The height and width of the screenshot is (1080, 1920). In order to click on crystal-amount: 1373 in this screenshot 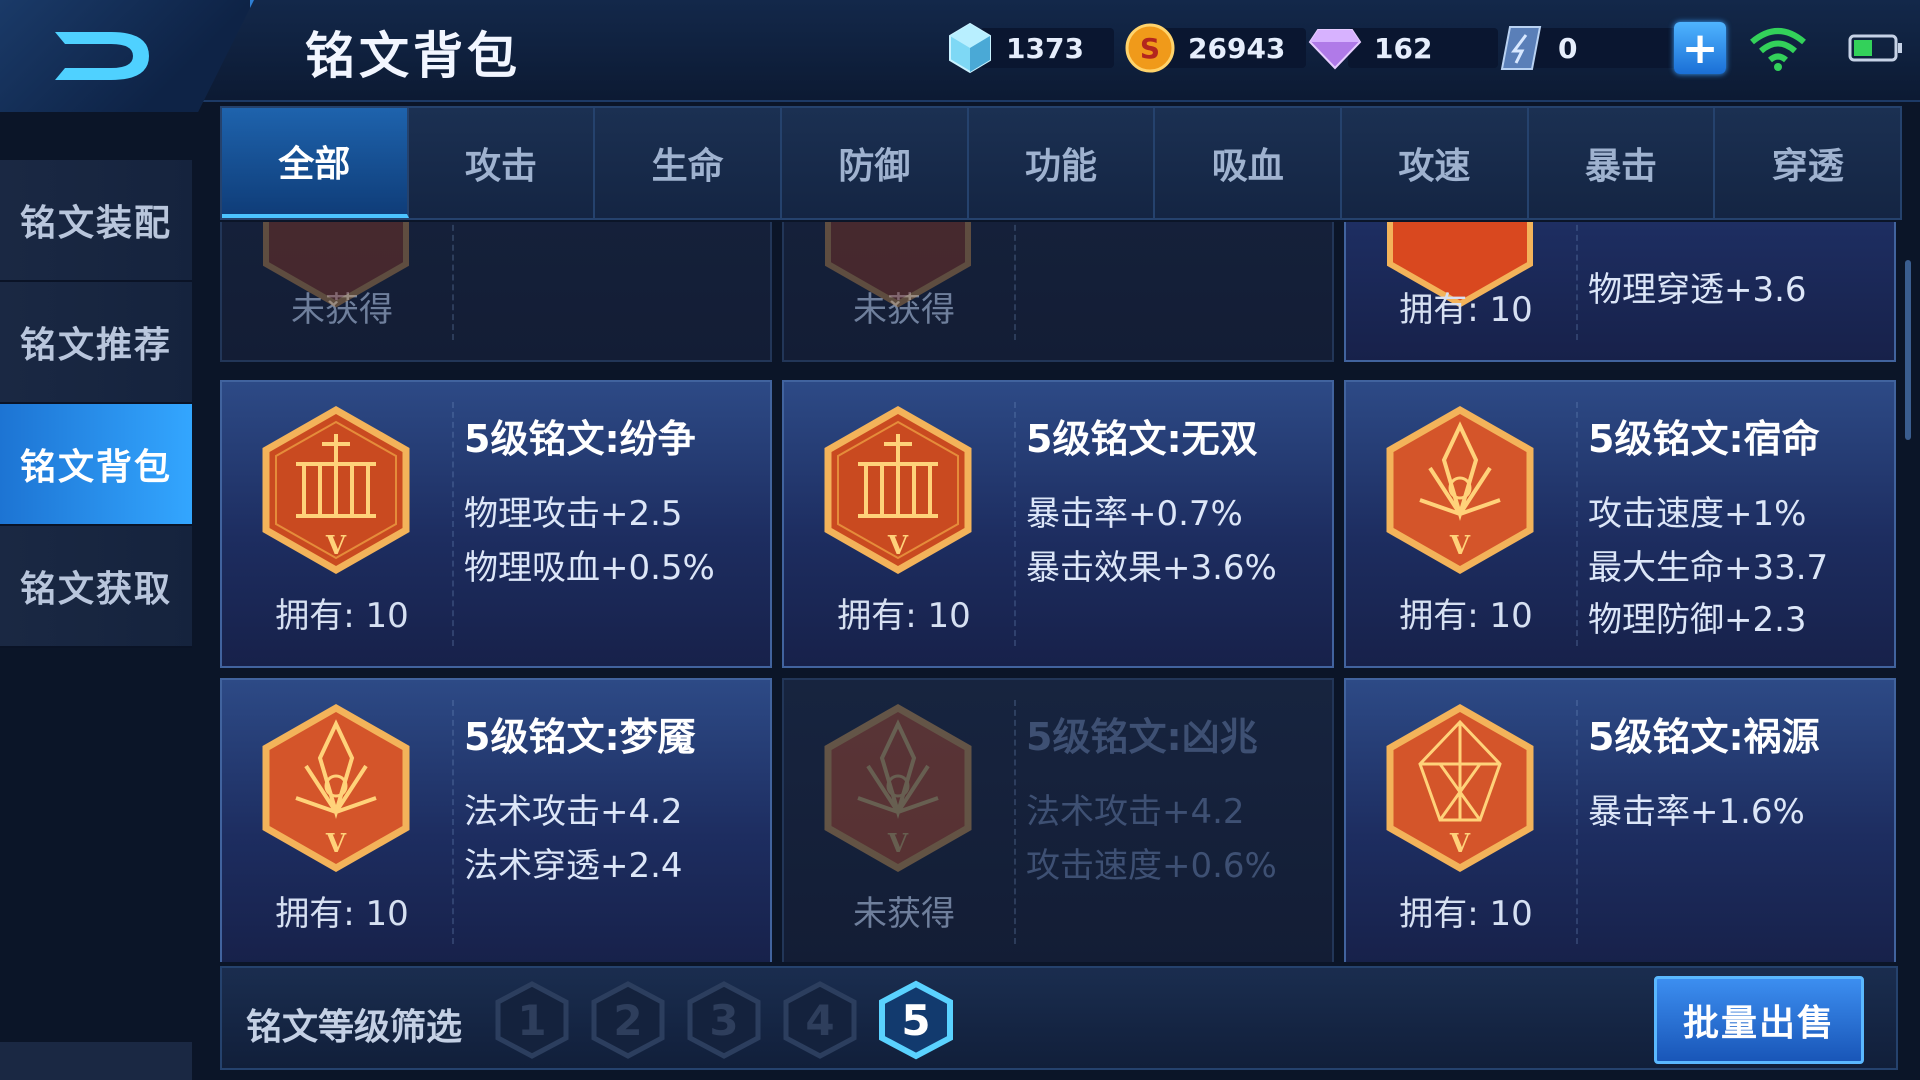, I will do `click(1047, 48)`.